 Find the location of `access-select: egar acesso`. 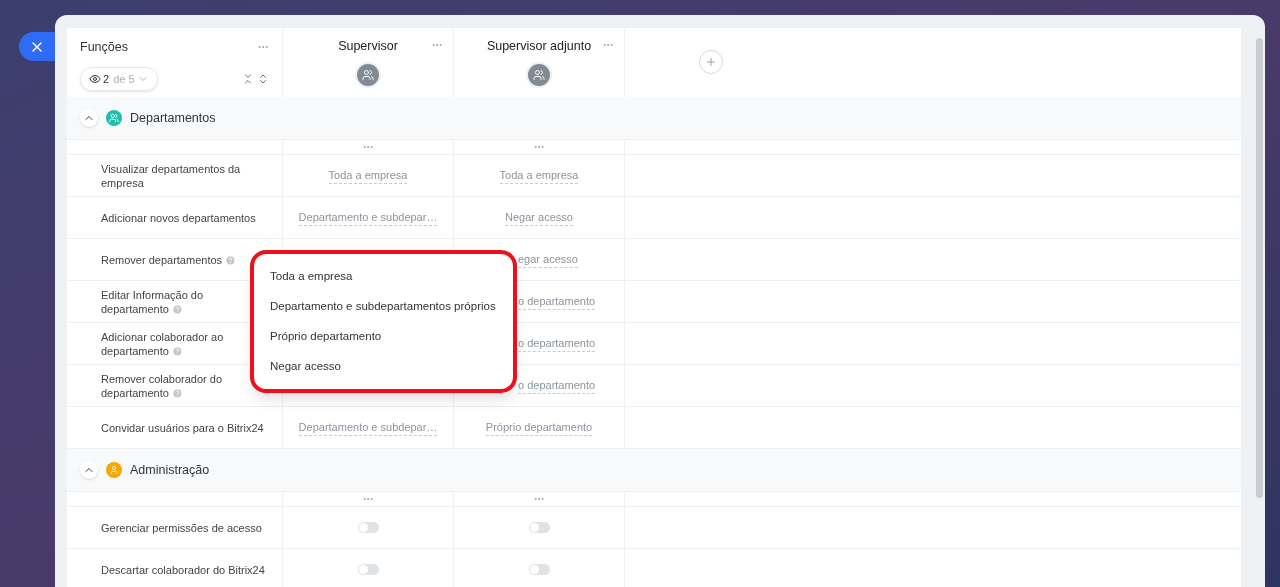

access-select: egar acesso is located at coordinates (548, 259).